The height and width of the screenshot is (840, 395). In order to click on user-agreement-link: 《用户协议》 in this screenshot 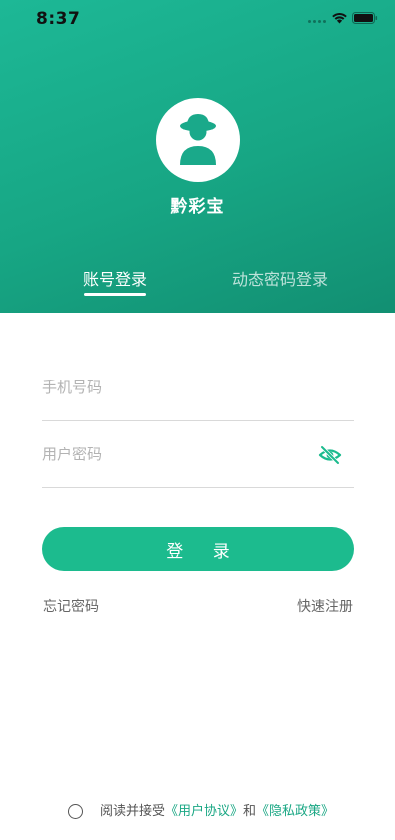, I will do `click(204, 811)`.